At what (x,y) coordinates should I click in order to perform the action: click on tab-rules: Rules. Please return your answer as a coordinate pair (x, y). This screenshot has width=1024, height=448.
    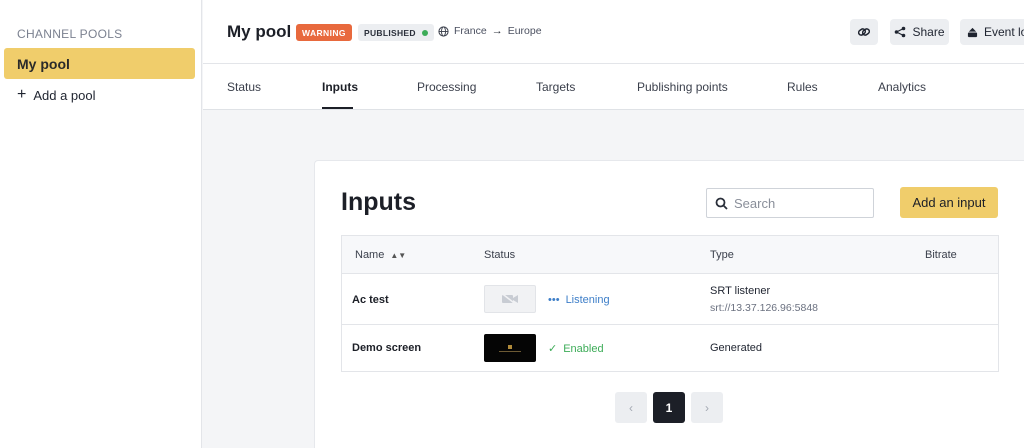
    Looking at the image, I should click on (802, 87).